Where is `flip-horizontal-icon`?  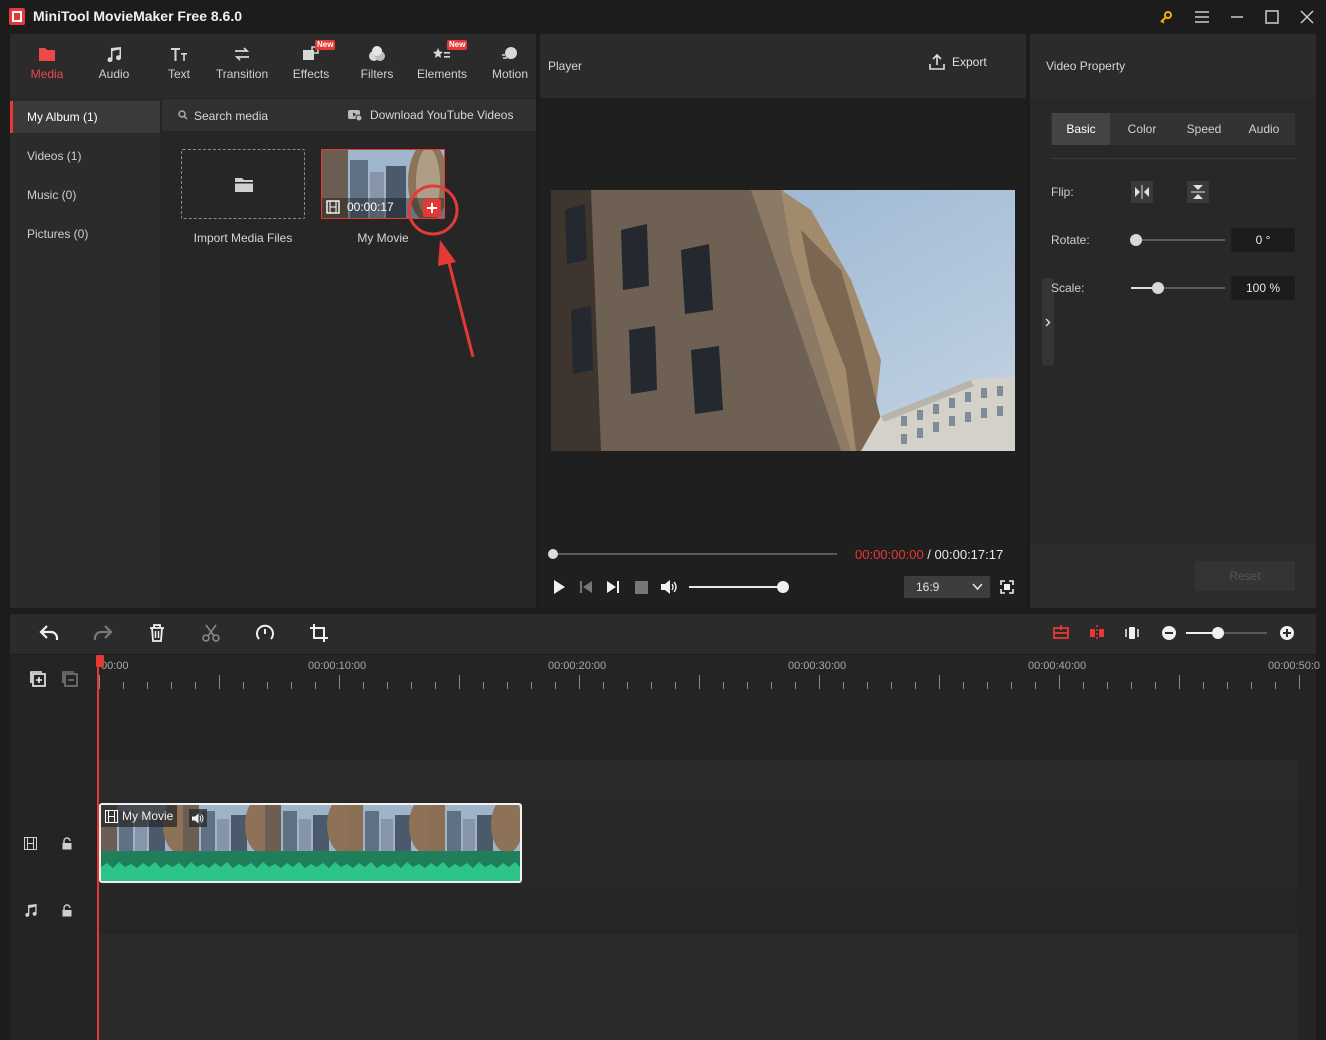 flip-horizontal-icon is located at coordinates (1142, 192).